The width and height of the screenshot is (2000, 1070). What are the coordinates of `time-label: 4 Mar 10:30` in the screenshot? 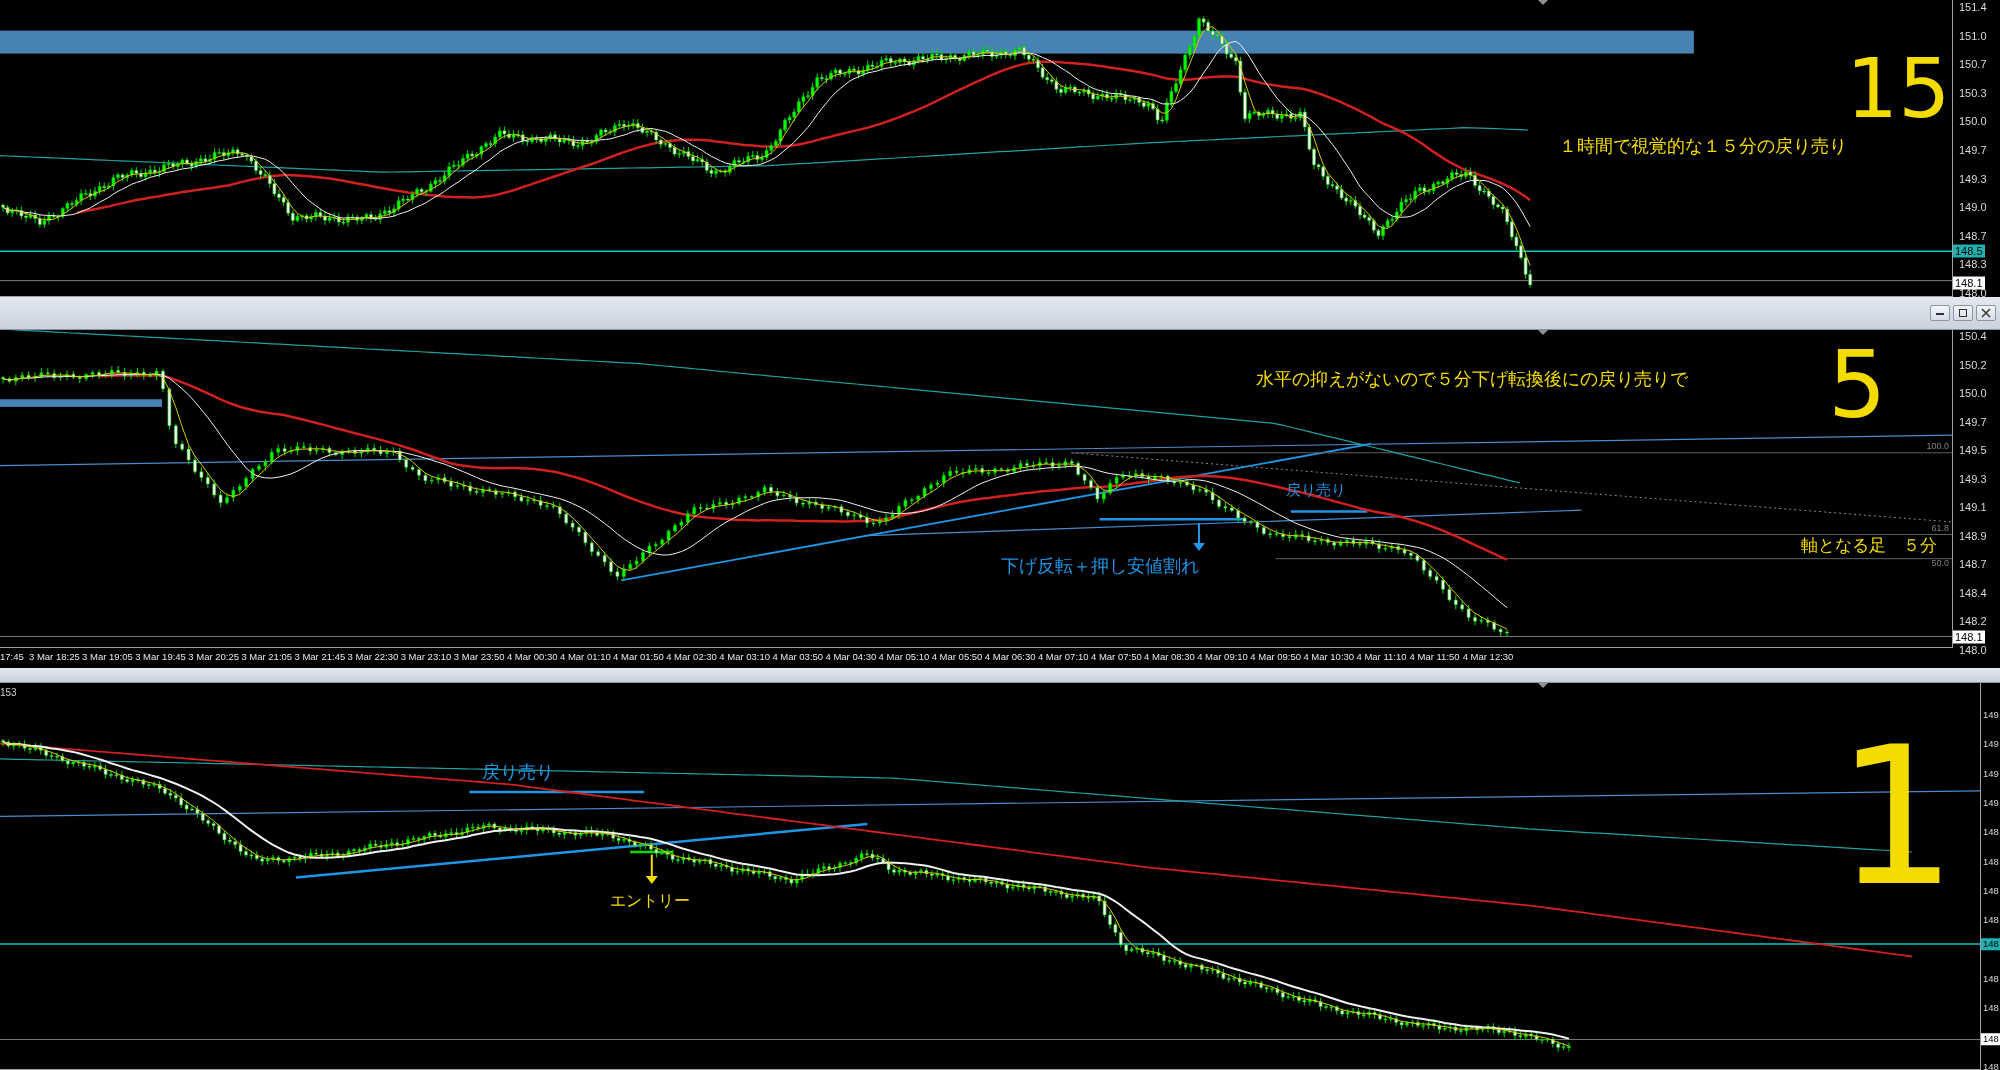 It's located at (1329, 657).